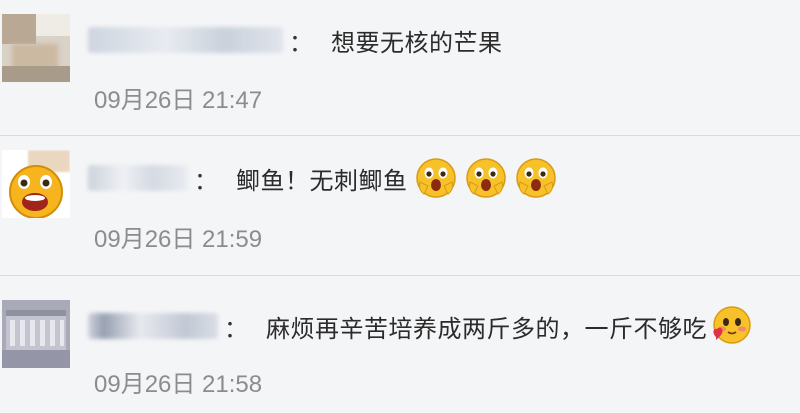 The width and height of the screenshot is (800, 413). What do you see at coordinates (178, 100) in the screenshot?
I see `comment-timestamp: 09月26日 21:47` at bounding box center [178, 100].